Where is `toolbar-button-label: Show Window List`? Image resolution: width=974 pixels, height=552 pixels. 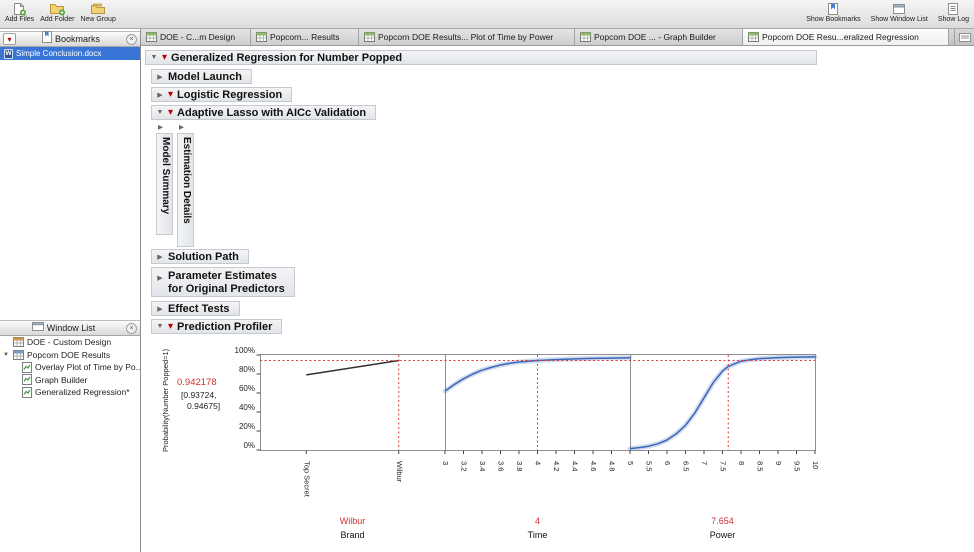 toolbar-button-label: Show Window List is located at coordinates (899, 19).